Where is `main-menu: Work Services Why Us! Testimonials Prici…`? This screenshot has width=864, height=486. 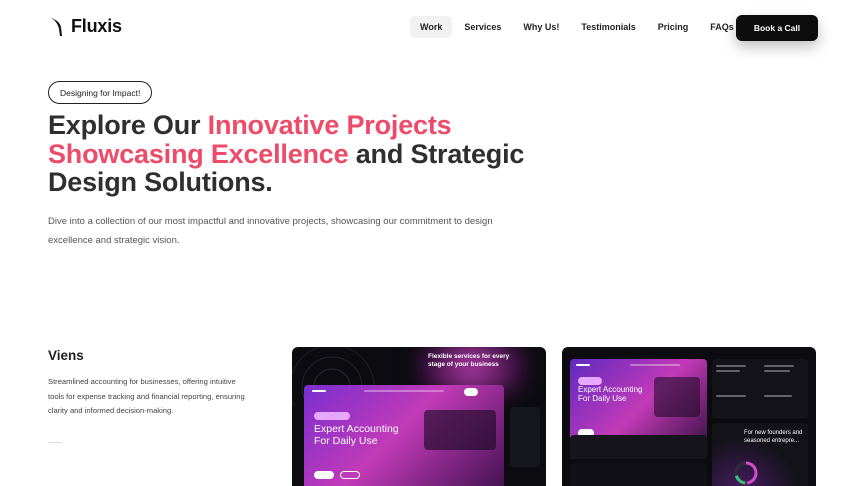 main-menu: Work Services Why Us! Testimonials Prici… is located at coordinates (578, 27).